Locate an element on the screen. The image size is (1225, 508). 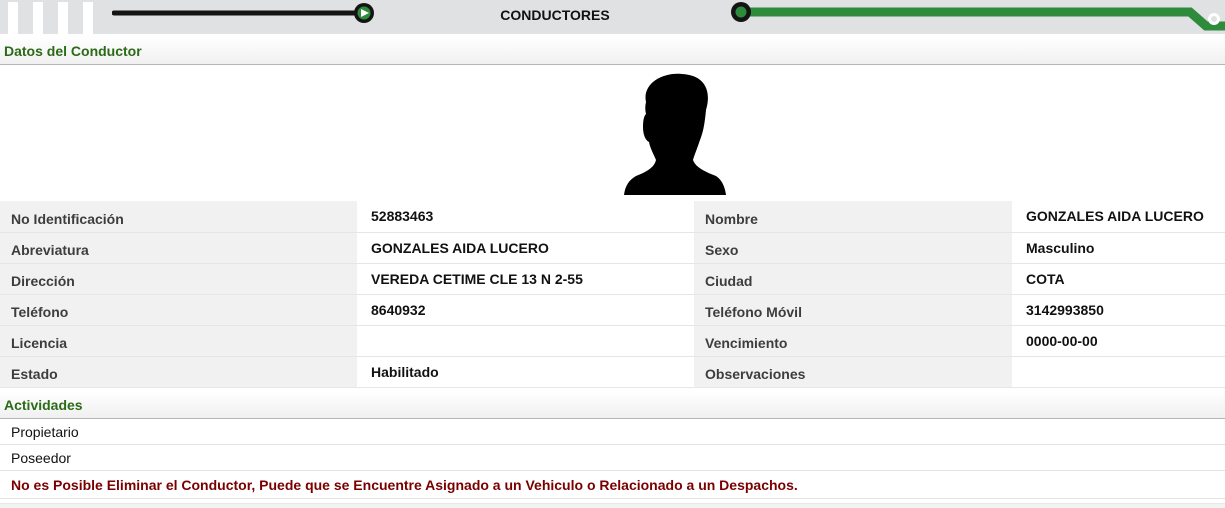
section-heading-activities: Actividades is located at coordinates (612, 405).